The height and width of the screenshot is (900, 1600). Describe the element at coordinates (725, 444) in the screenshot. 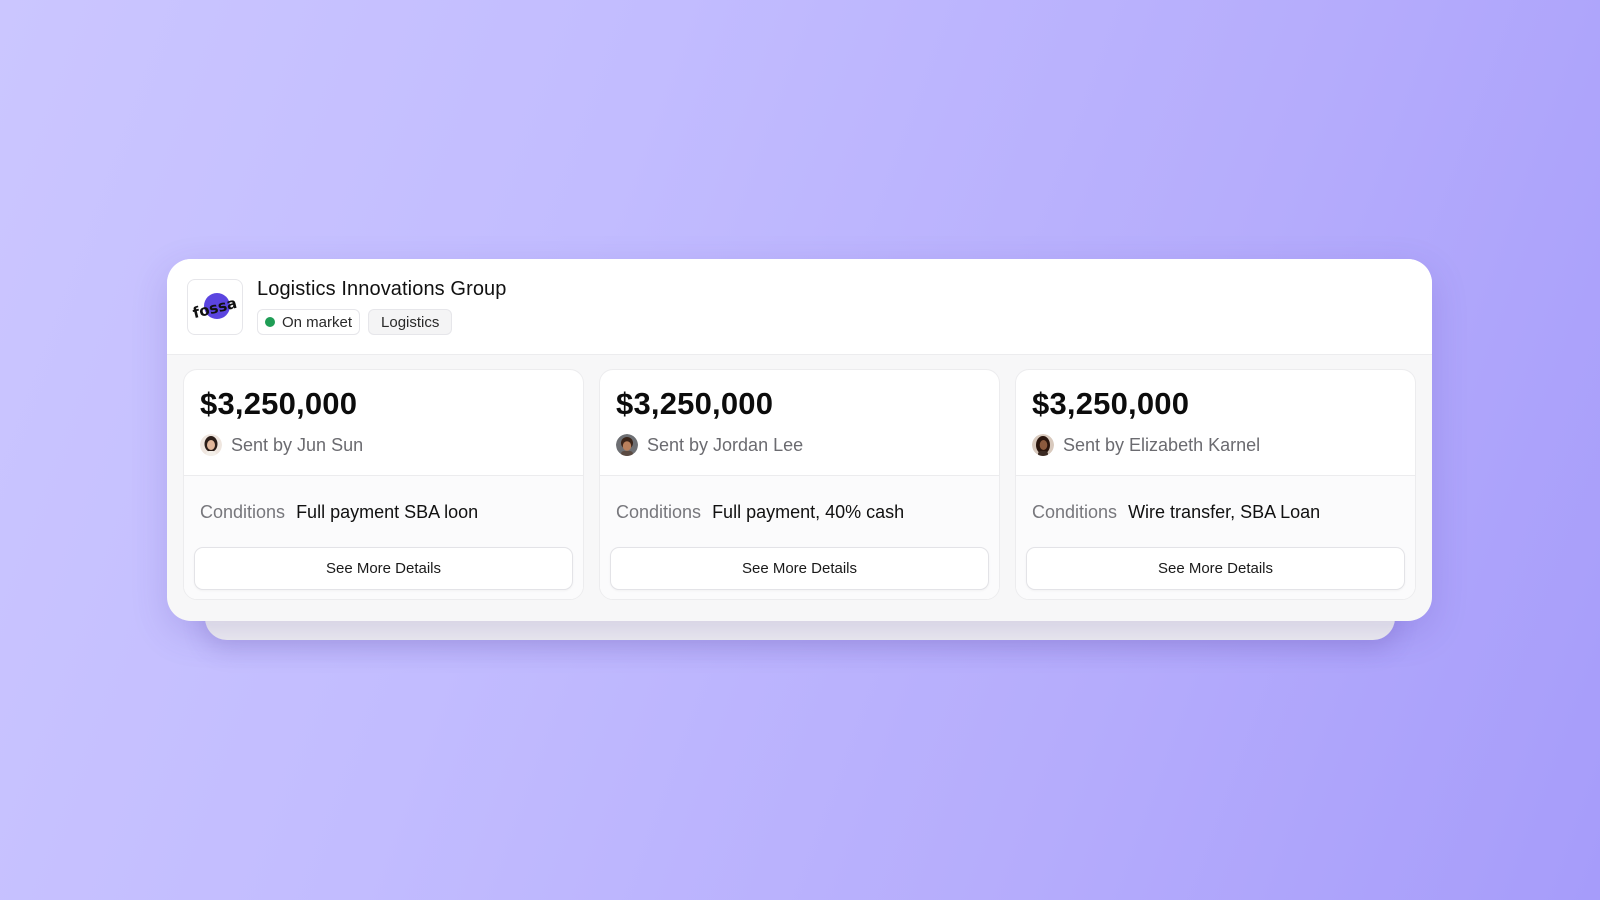

I see `sender-name: Sent by Jordan Lee` at that location.